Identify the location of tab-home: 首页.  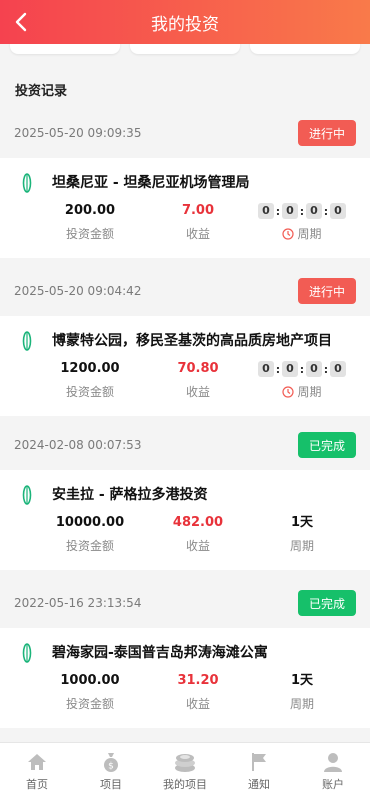
(37, 771).